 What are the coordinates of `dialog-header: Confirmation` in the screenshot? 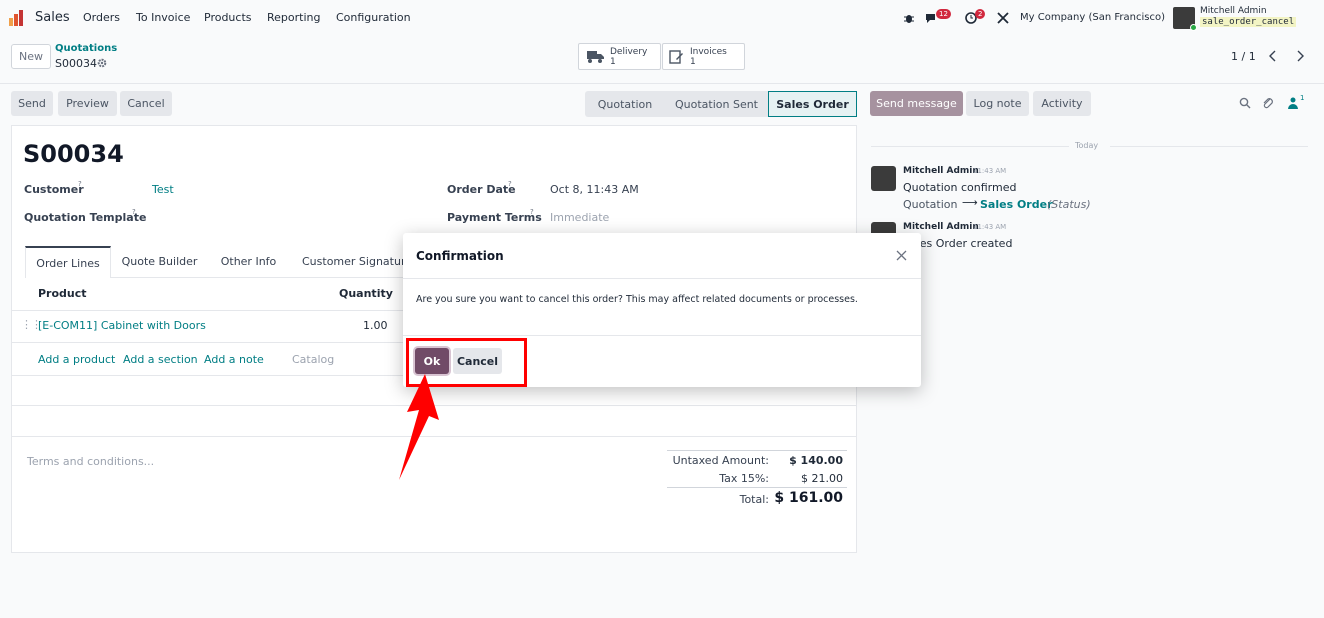 It's located at (662, 256).